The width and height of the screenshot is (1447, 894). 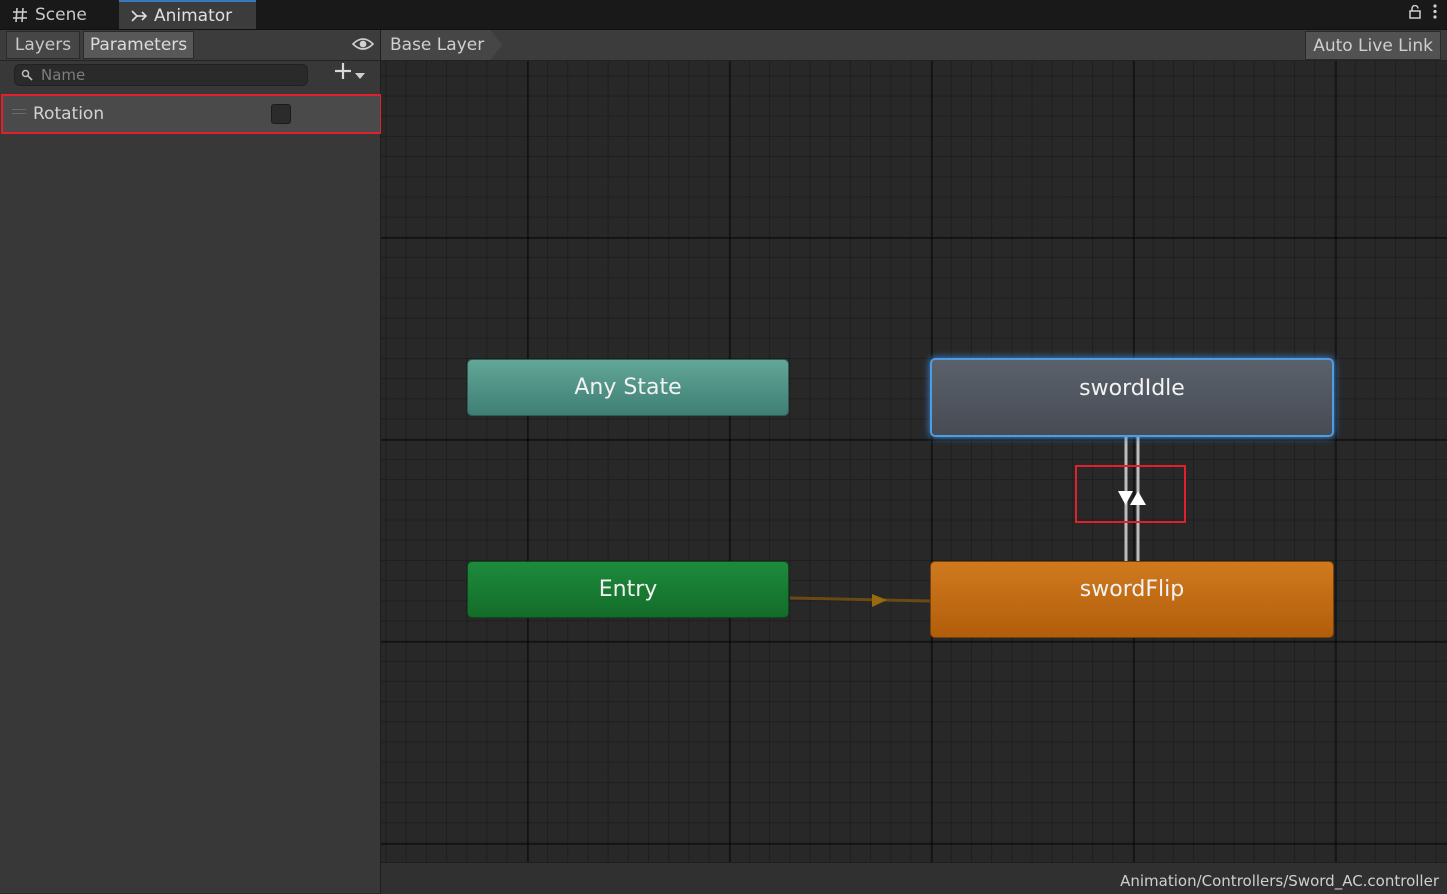 I want to click on animator-icon, so click(x=139, y=16).